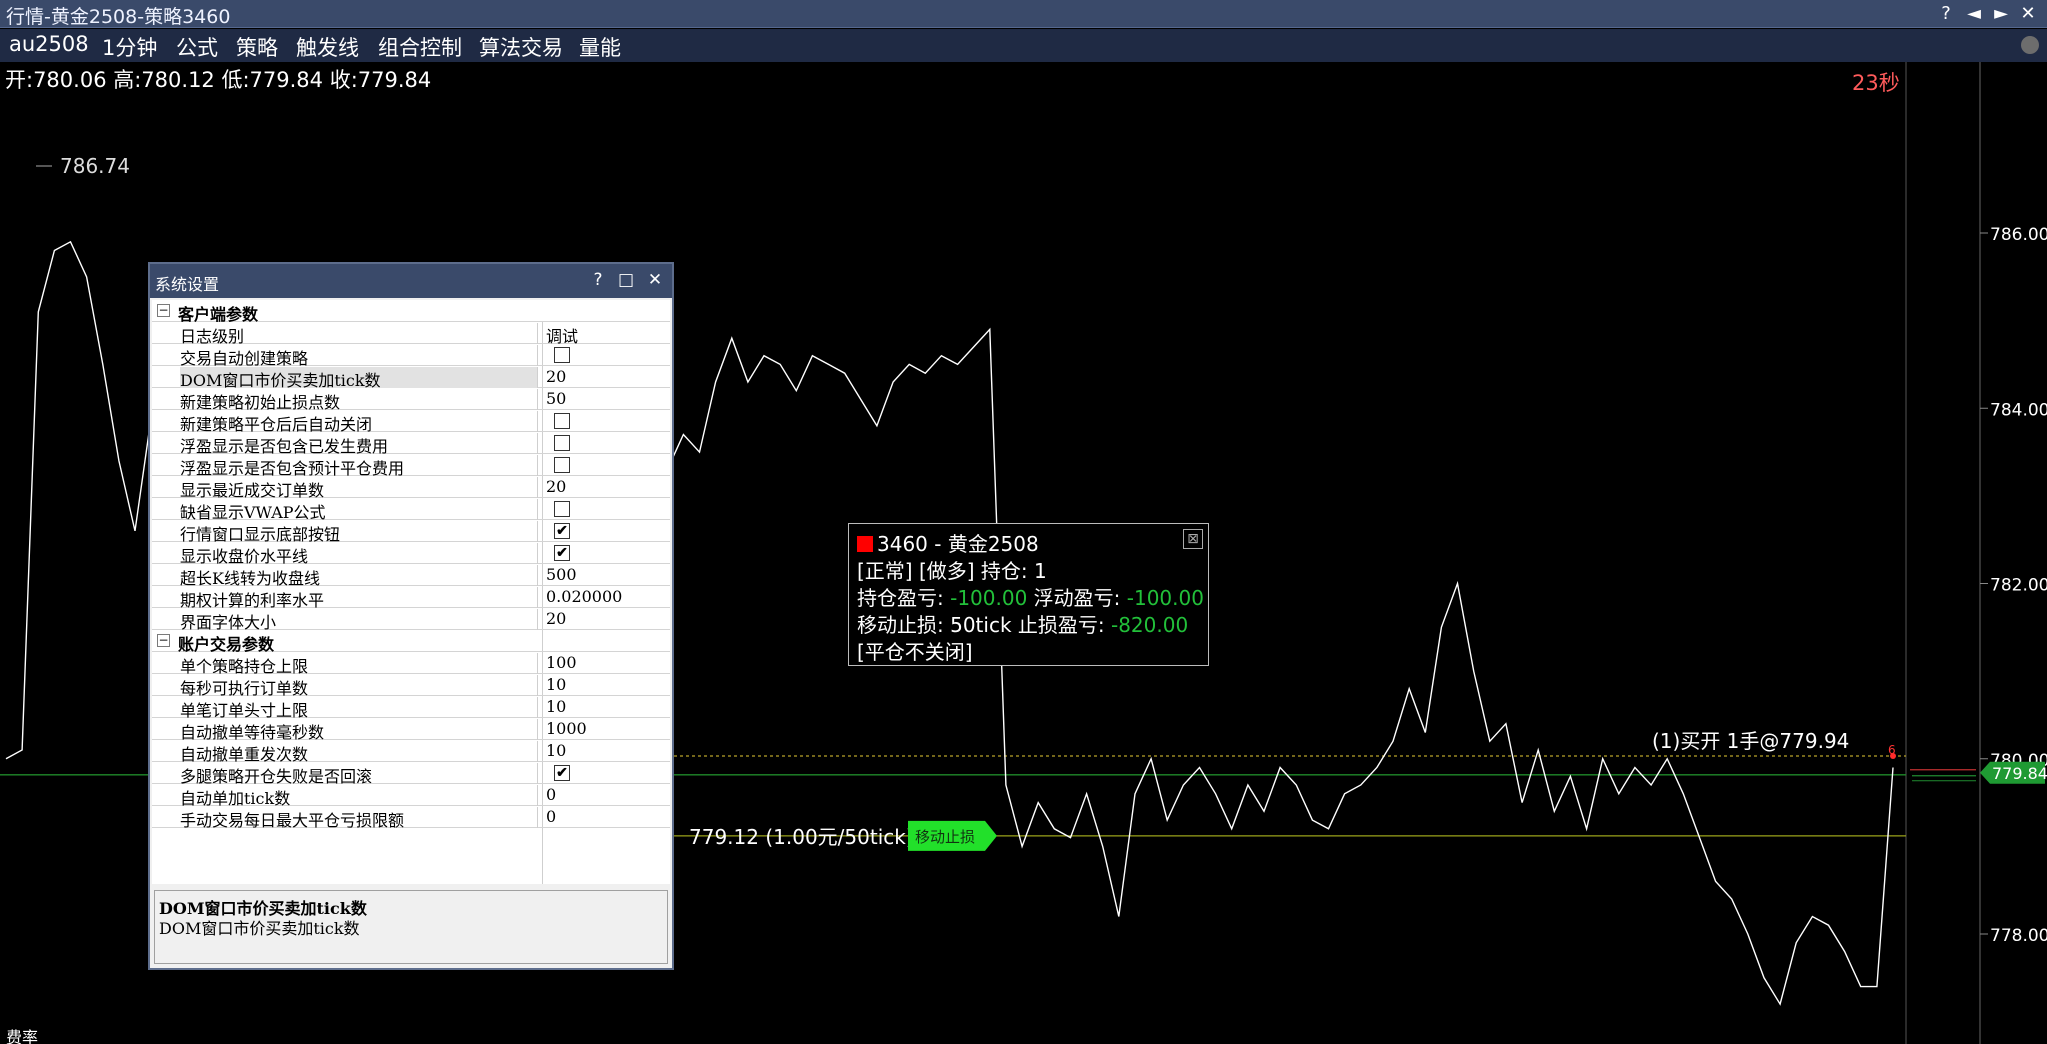 Image resolution: width=2047 pixels, height=1044 pixels. I want to click on setting-name: 自动单加tick数, so click(359, 795).